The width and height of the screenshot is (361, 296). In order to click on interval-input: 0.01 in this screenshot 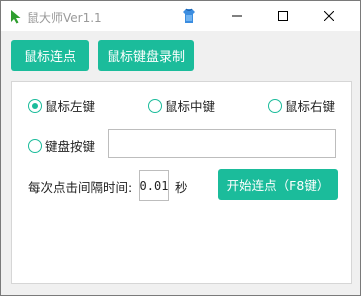, I will do `click(154, 185)`.